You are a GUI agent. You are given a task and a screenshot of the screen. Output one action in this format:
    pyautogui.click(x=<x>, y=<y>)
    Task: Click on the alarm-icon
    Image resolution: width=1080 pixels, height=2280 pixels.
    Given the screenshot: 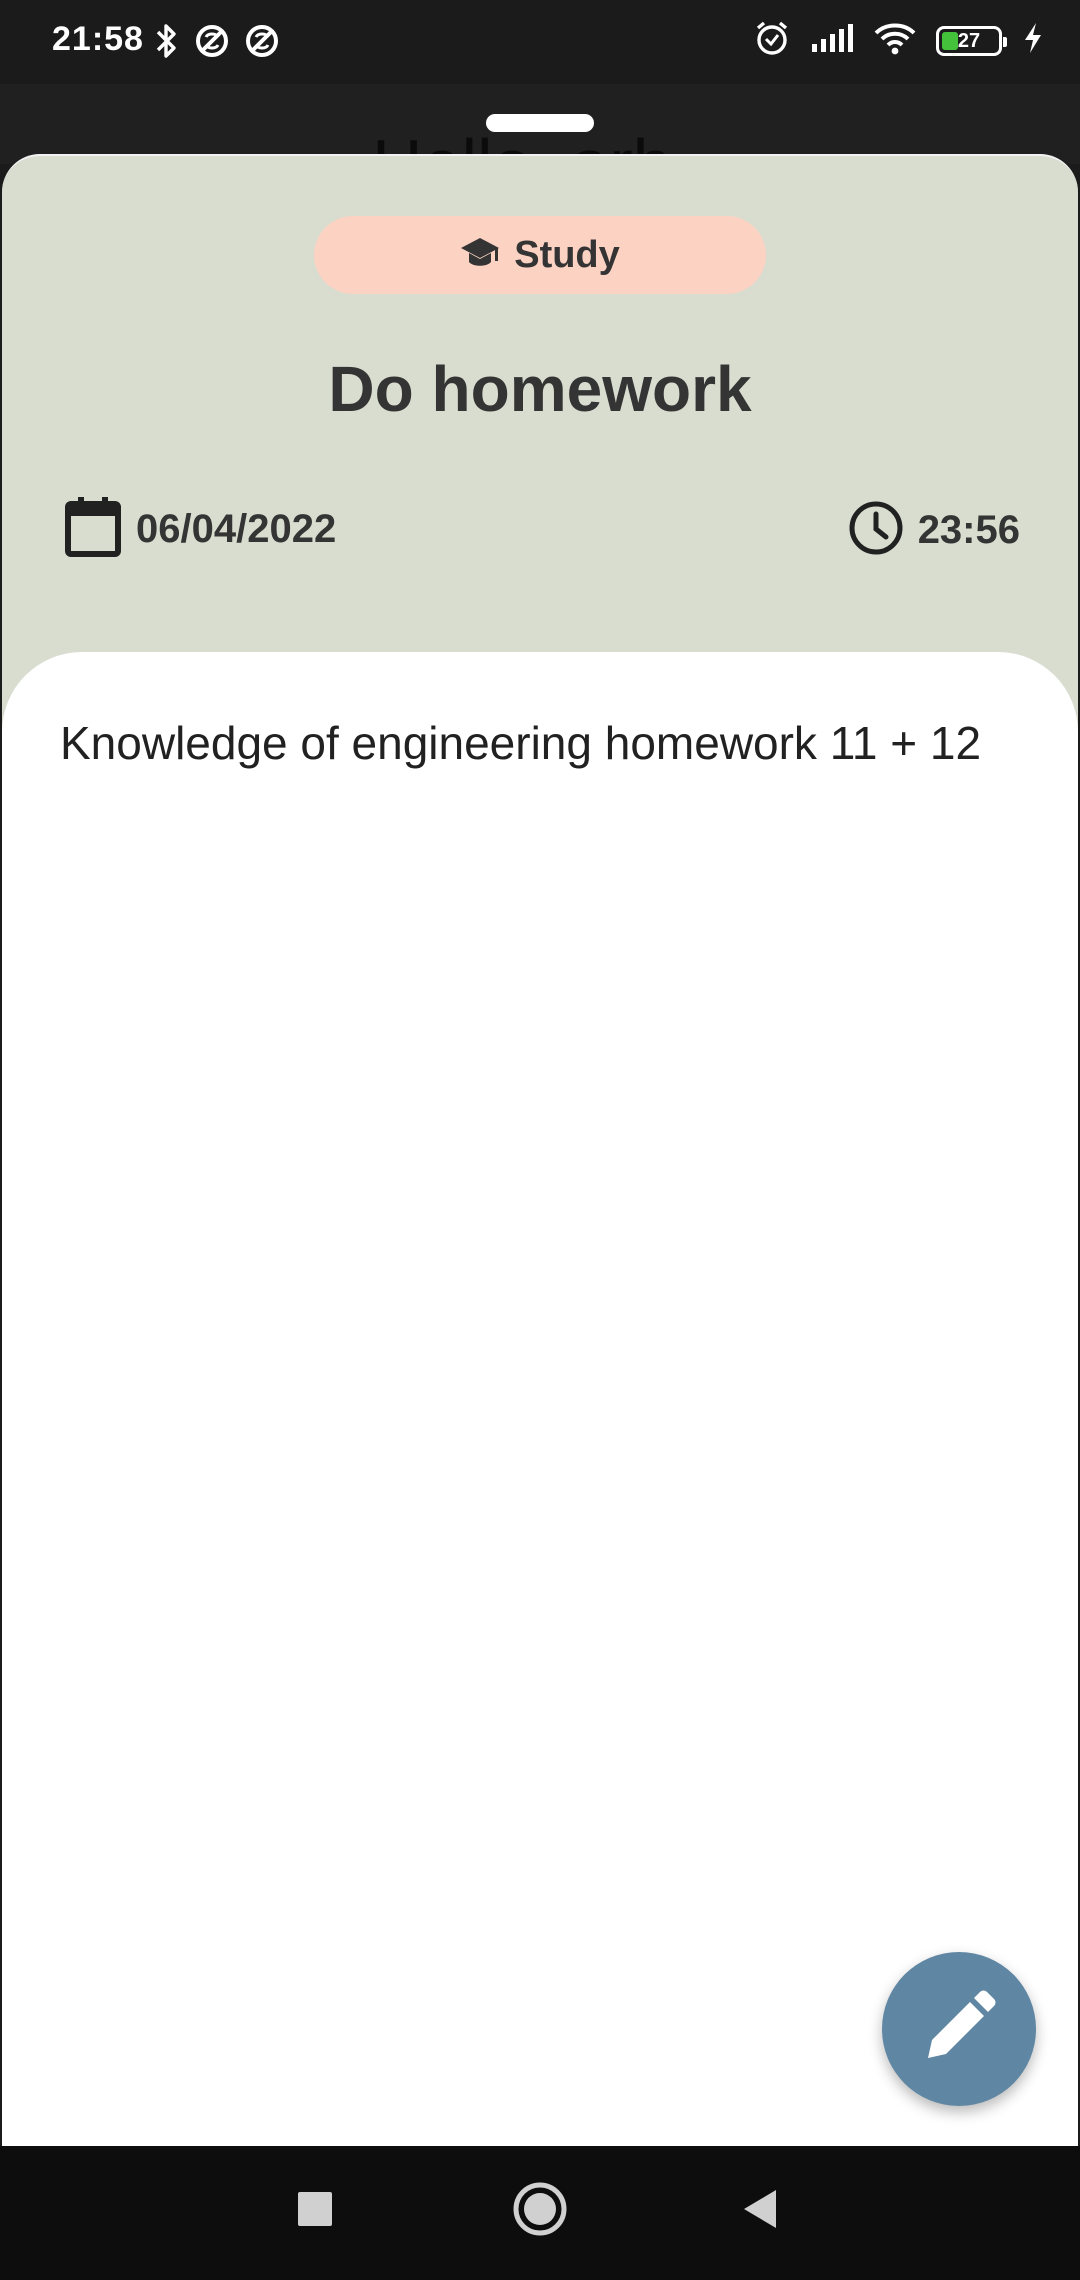 What is the action you would take?
    pyautogui.click(x=772, y=40)
    